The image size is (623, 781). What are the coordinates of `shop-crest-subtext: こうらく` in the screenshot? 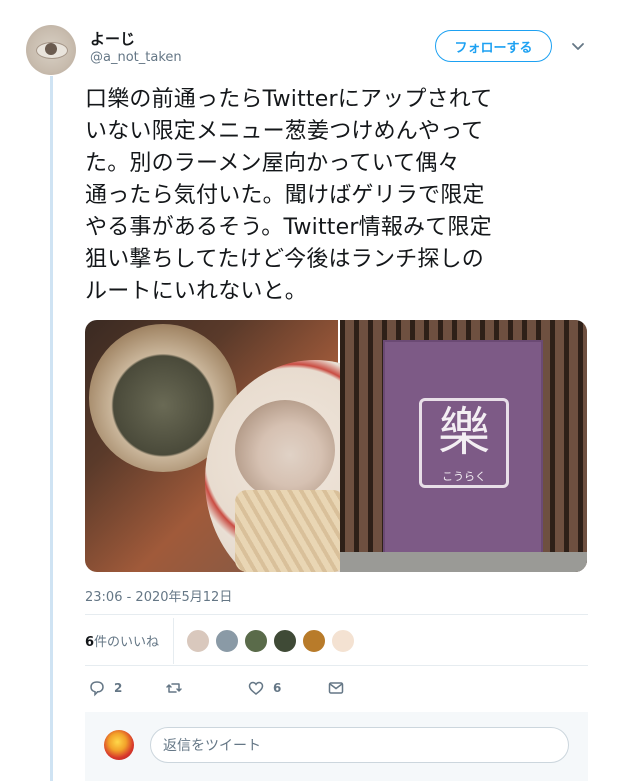 It's located at (464, 476).